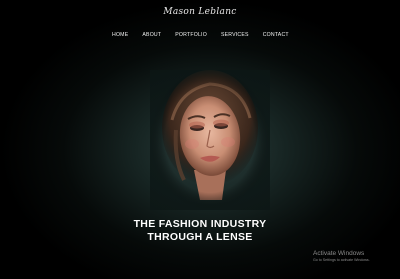 The width and height of the screenshot is (400, 279). I want to click on nav-item-about: ABOUT, so click(151, 35).